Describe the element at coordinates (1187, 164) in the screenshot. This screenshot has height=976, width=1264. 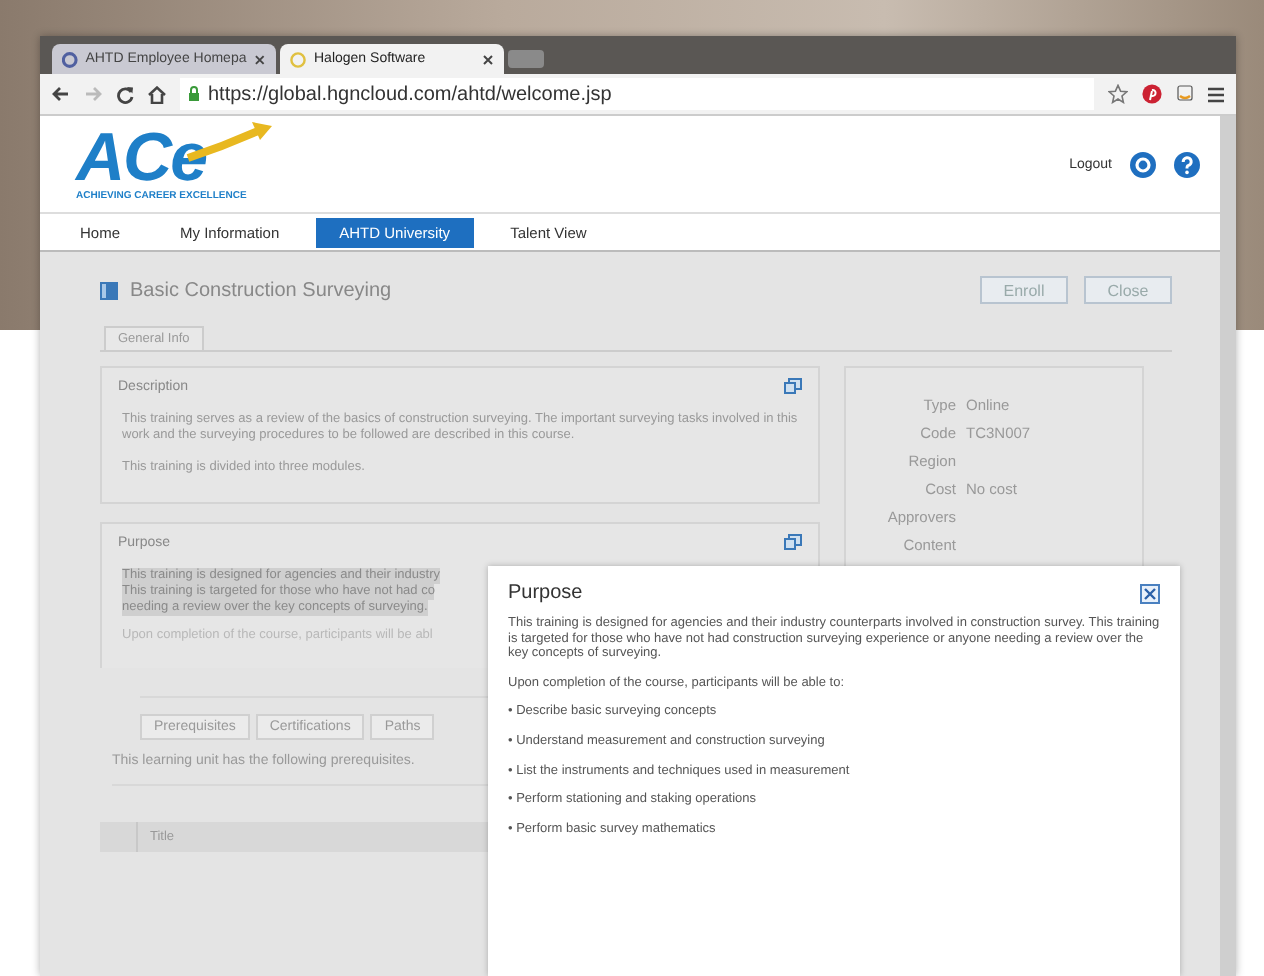
I see `help-icon` at that location.